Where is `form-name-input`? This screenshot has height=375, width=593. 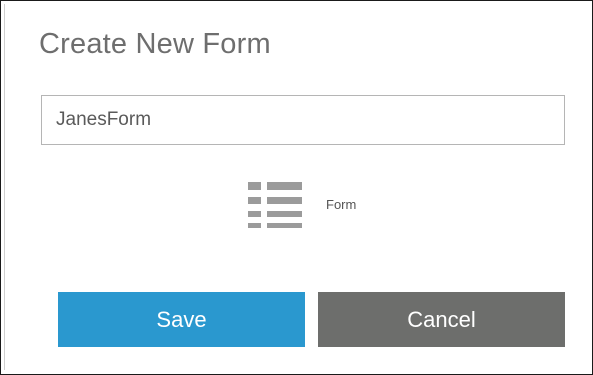 form-name-input is located at coordinates (303, 120).